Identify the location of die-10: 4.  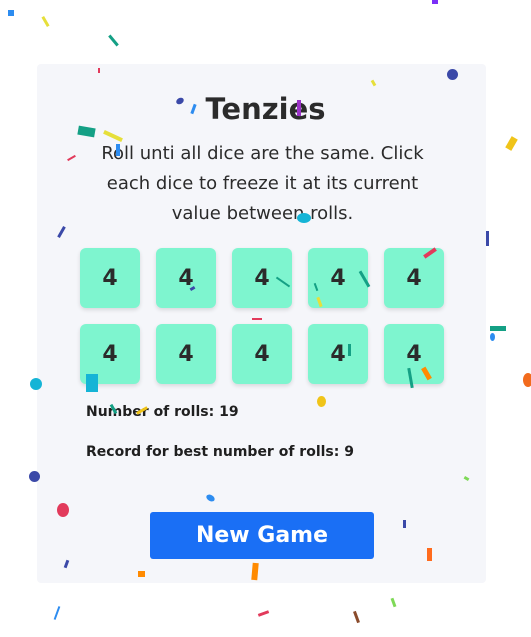
(414, 354).